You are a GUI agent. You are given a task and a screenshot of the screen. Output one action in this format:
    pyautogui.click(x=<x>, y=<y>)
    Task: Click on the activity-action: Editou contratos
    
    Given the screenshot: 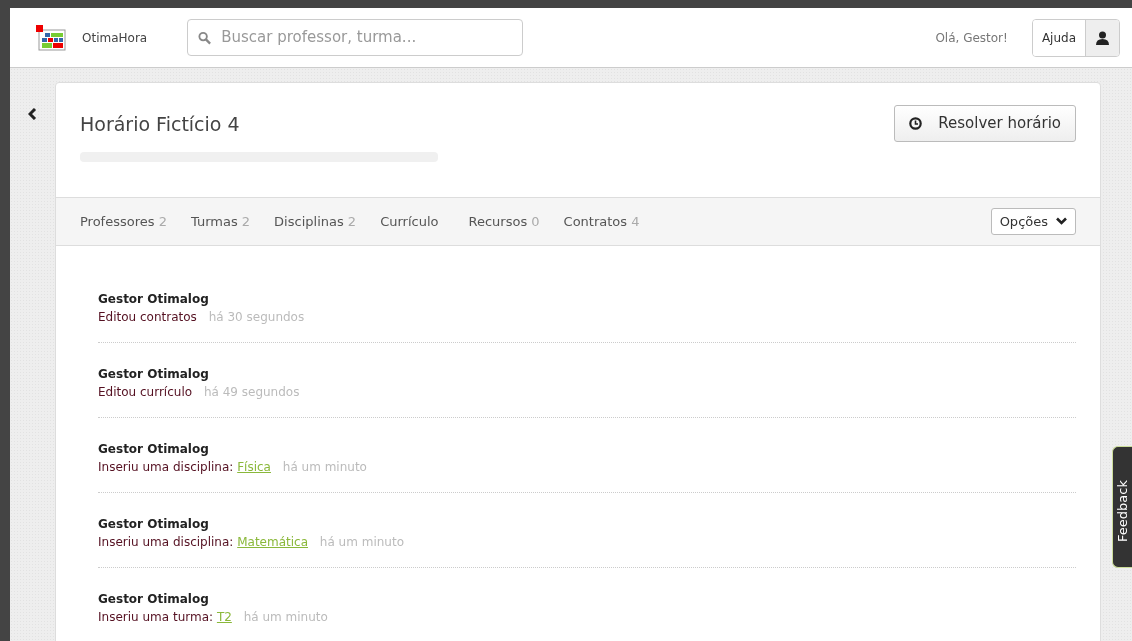 What is the action you would take?
    pyautogui.click(x=147, y=316)
    